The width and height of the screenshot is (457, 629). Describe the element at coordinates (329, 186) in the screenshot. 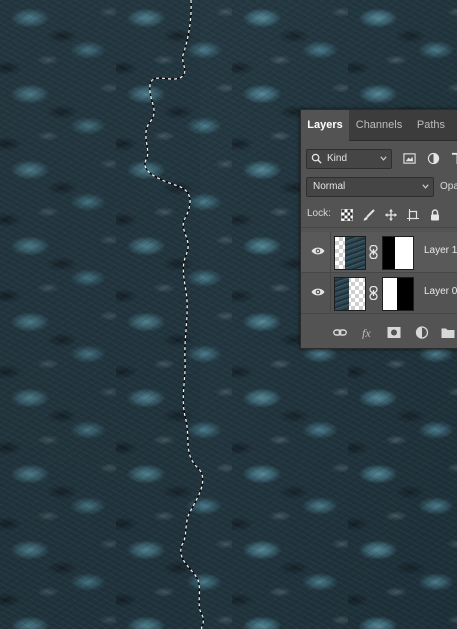

I see `blend-mode-label: Normal` at that location.